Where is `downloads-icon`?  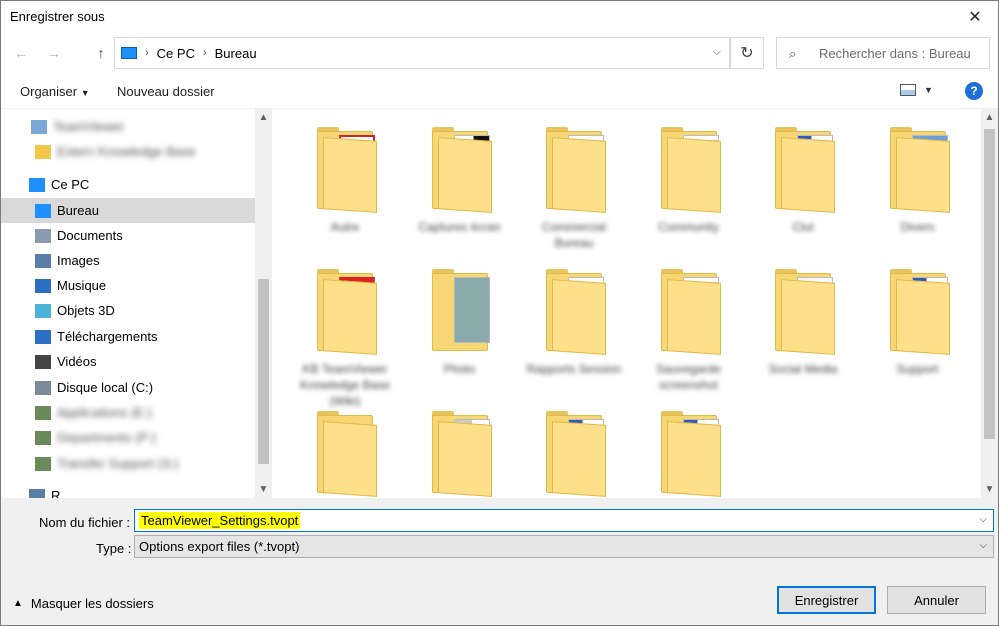 downloads-icon is located at coordinates (43, 336).